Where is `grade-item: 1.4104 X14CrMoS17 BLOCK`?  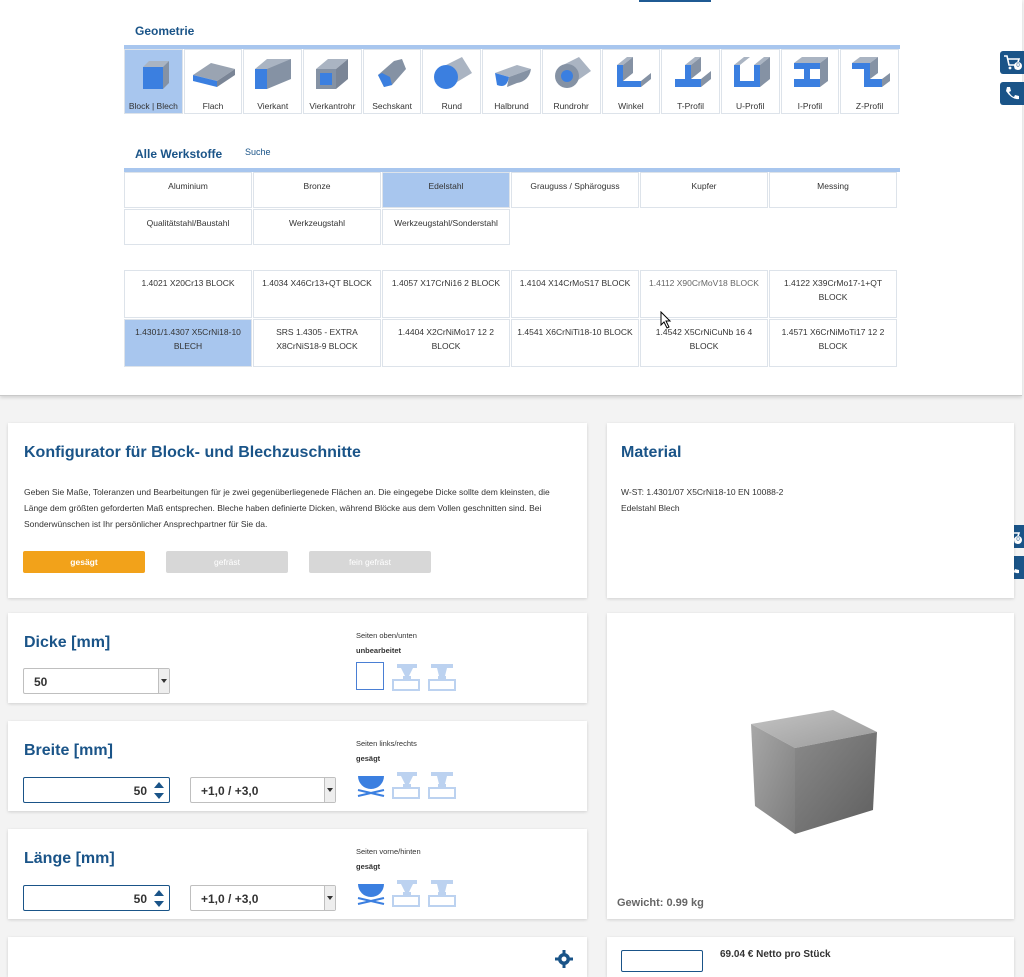
grade-item: 1.4104 X14CrMoS17 BLOCK is located at coordinates (575, 294).